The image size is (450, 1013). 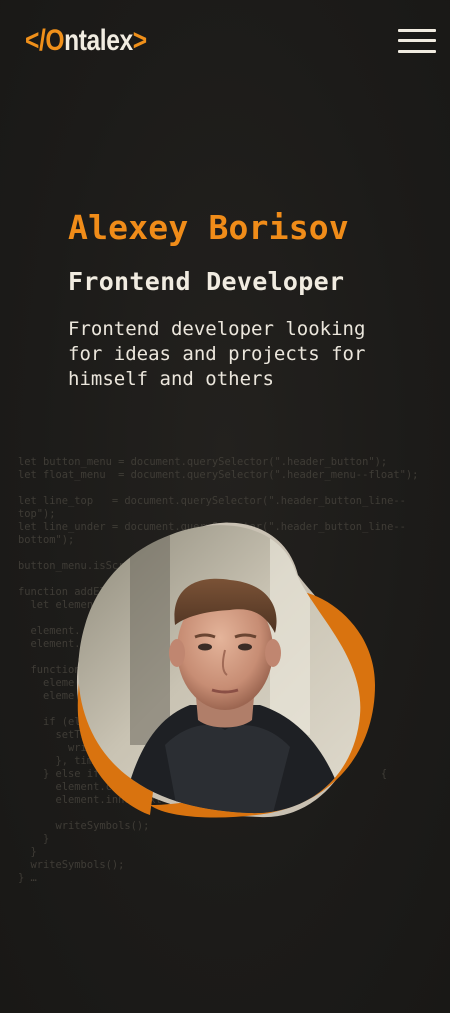 I want to click on site-header: </Ontalex>, so click(x=225, y=41).